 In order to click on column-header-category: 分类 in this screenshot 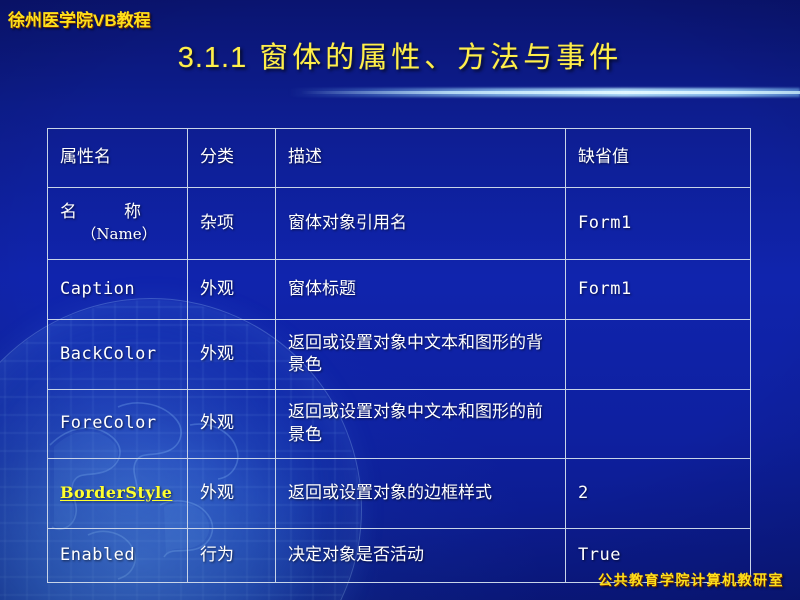, I will do `click(231, 158)`.